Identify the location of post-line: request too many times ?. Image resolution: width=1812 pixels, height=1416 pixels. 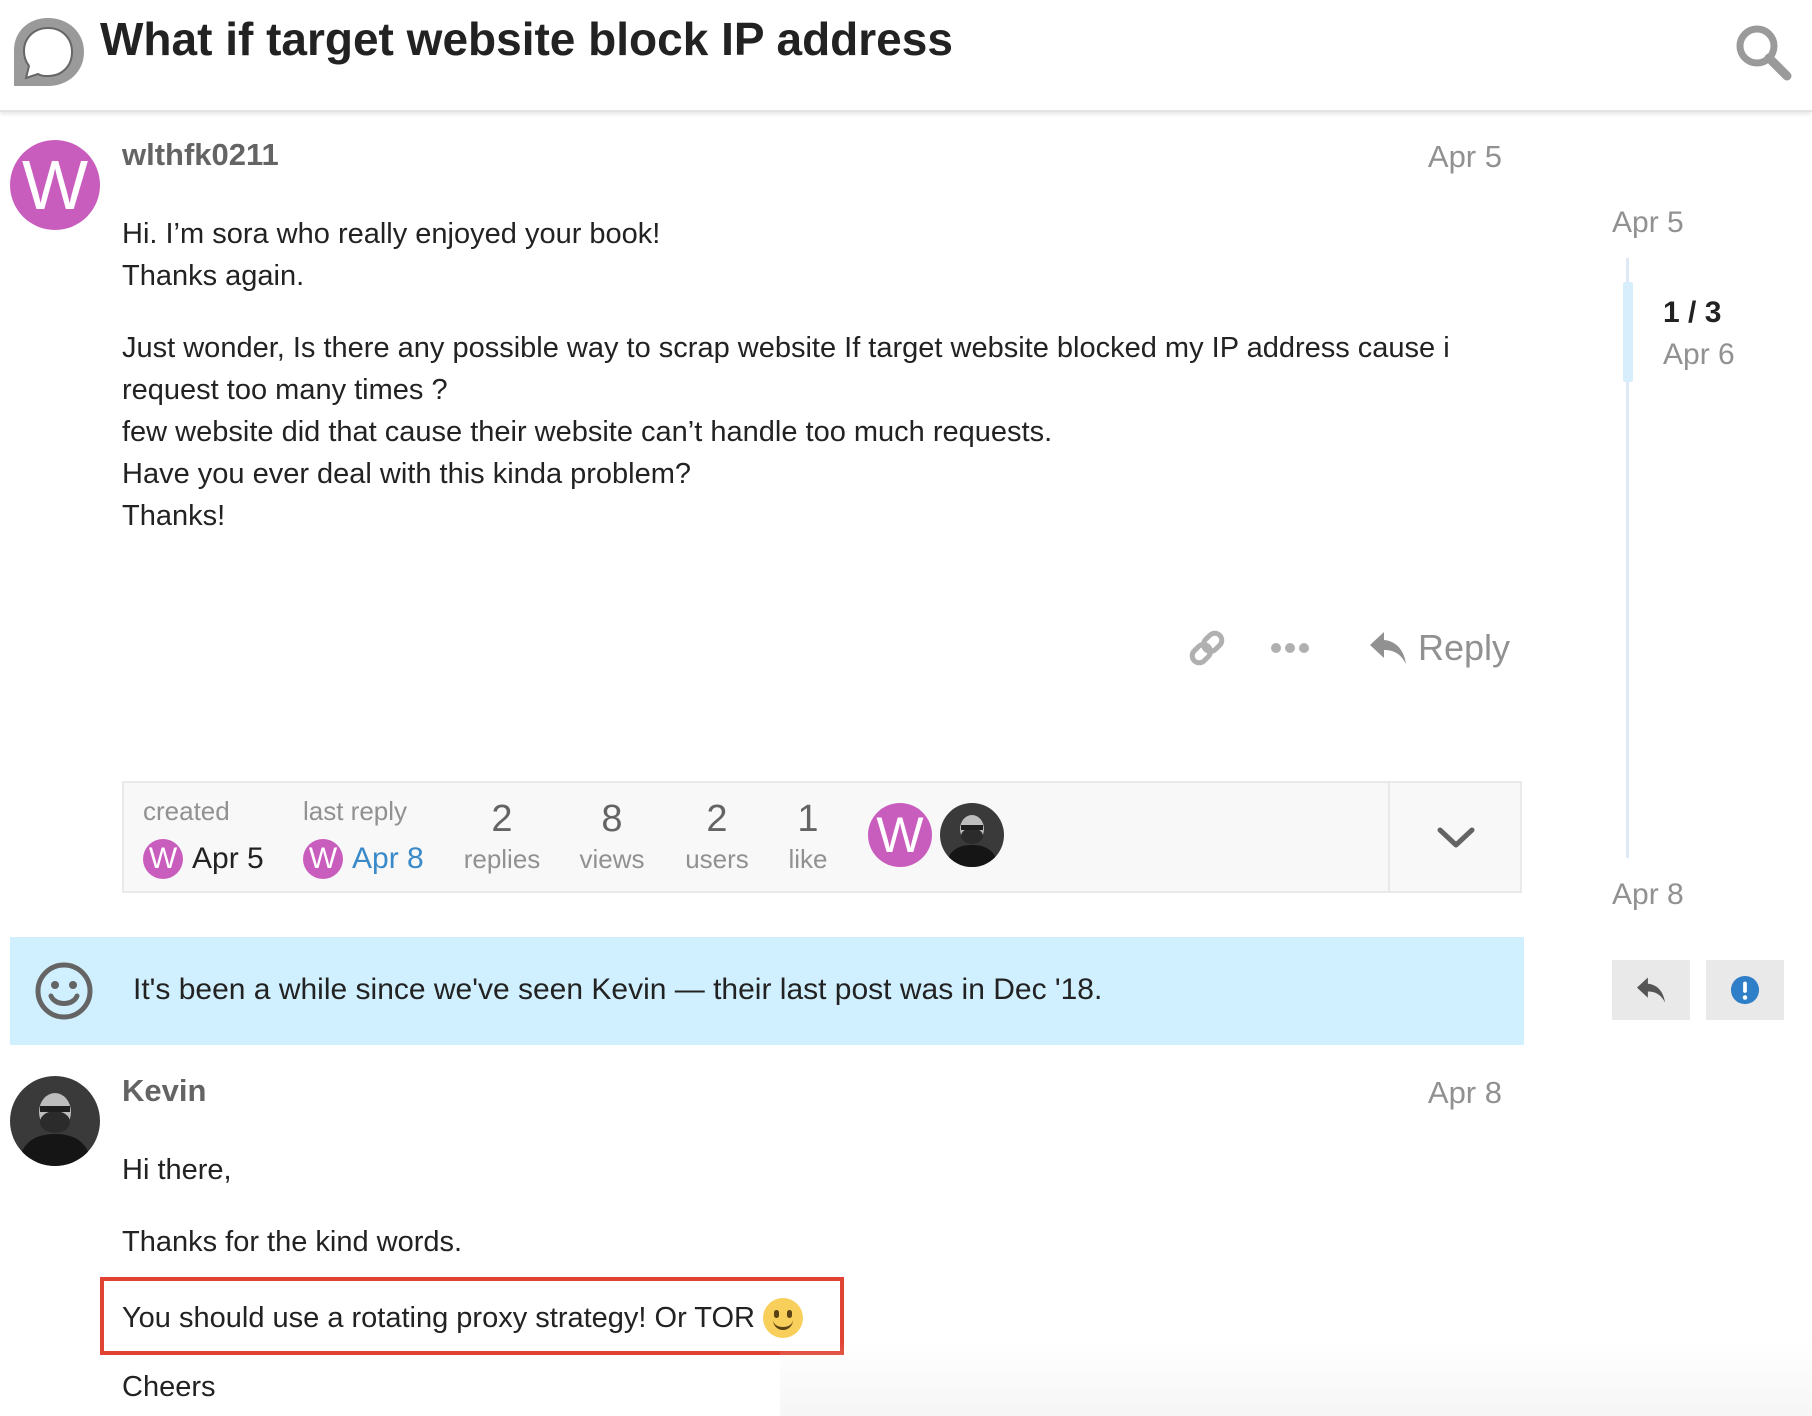
(285, 390).